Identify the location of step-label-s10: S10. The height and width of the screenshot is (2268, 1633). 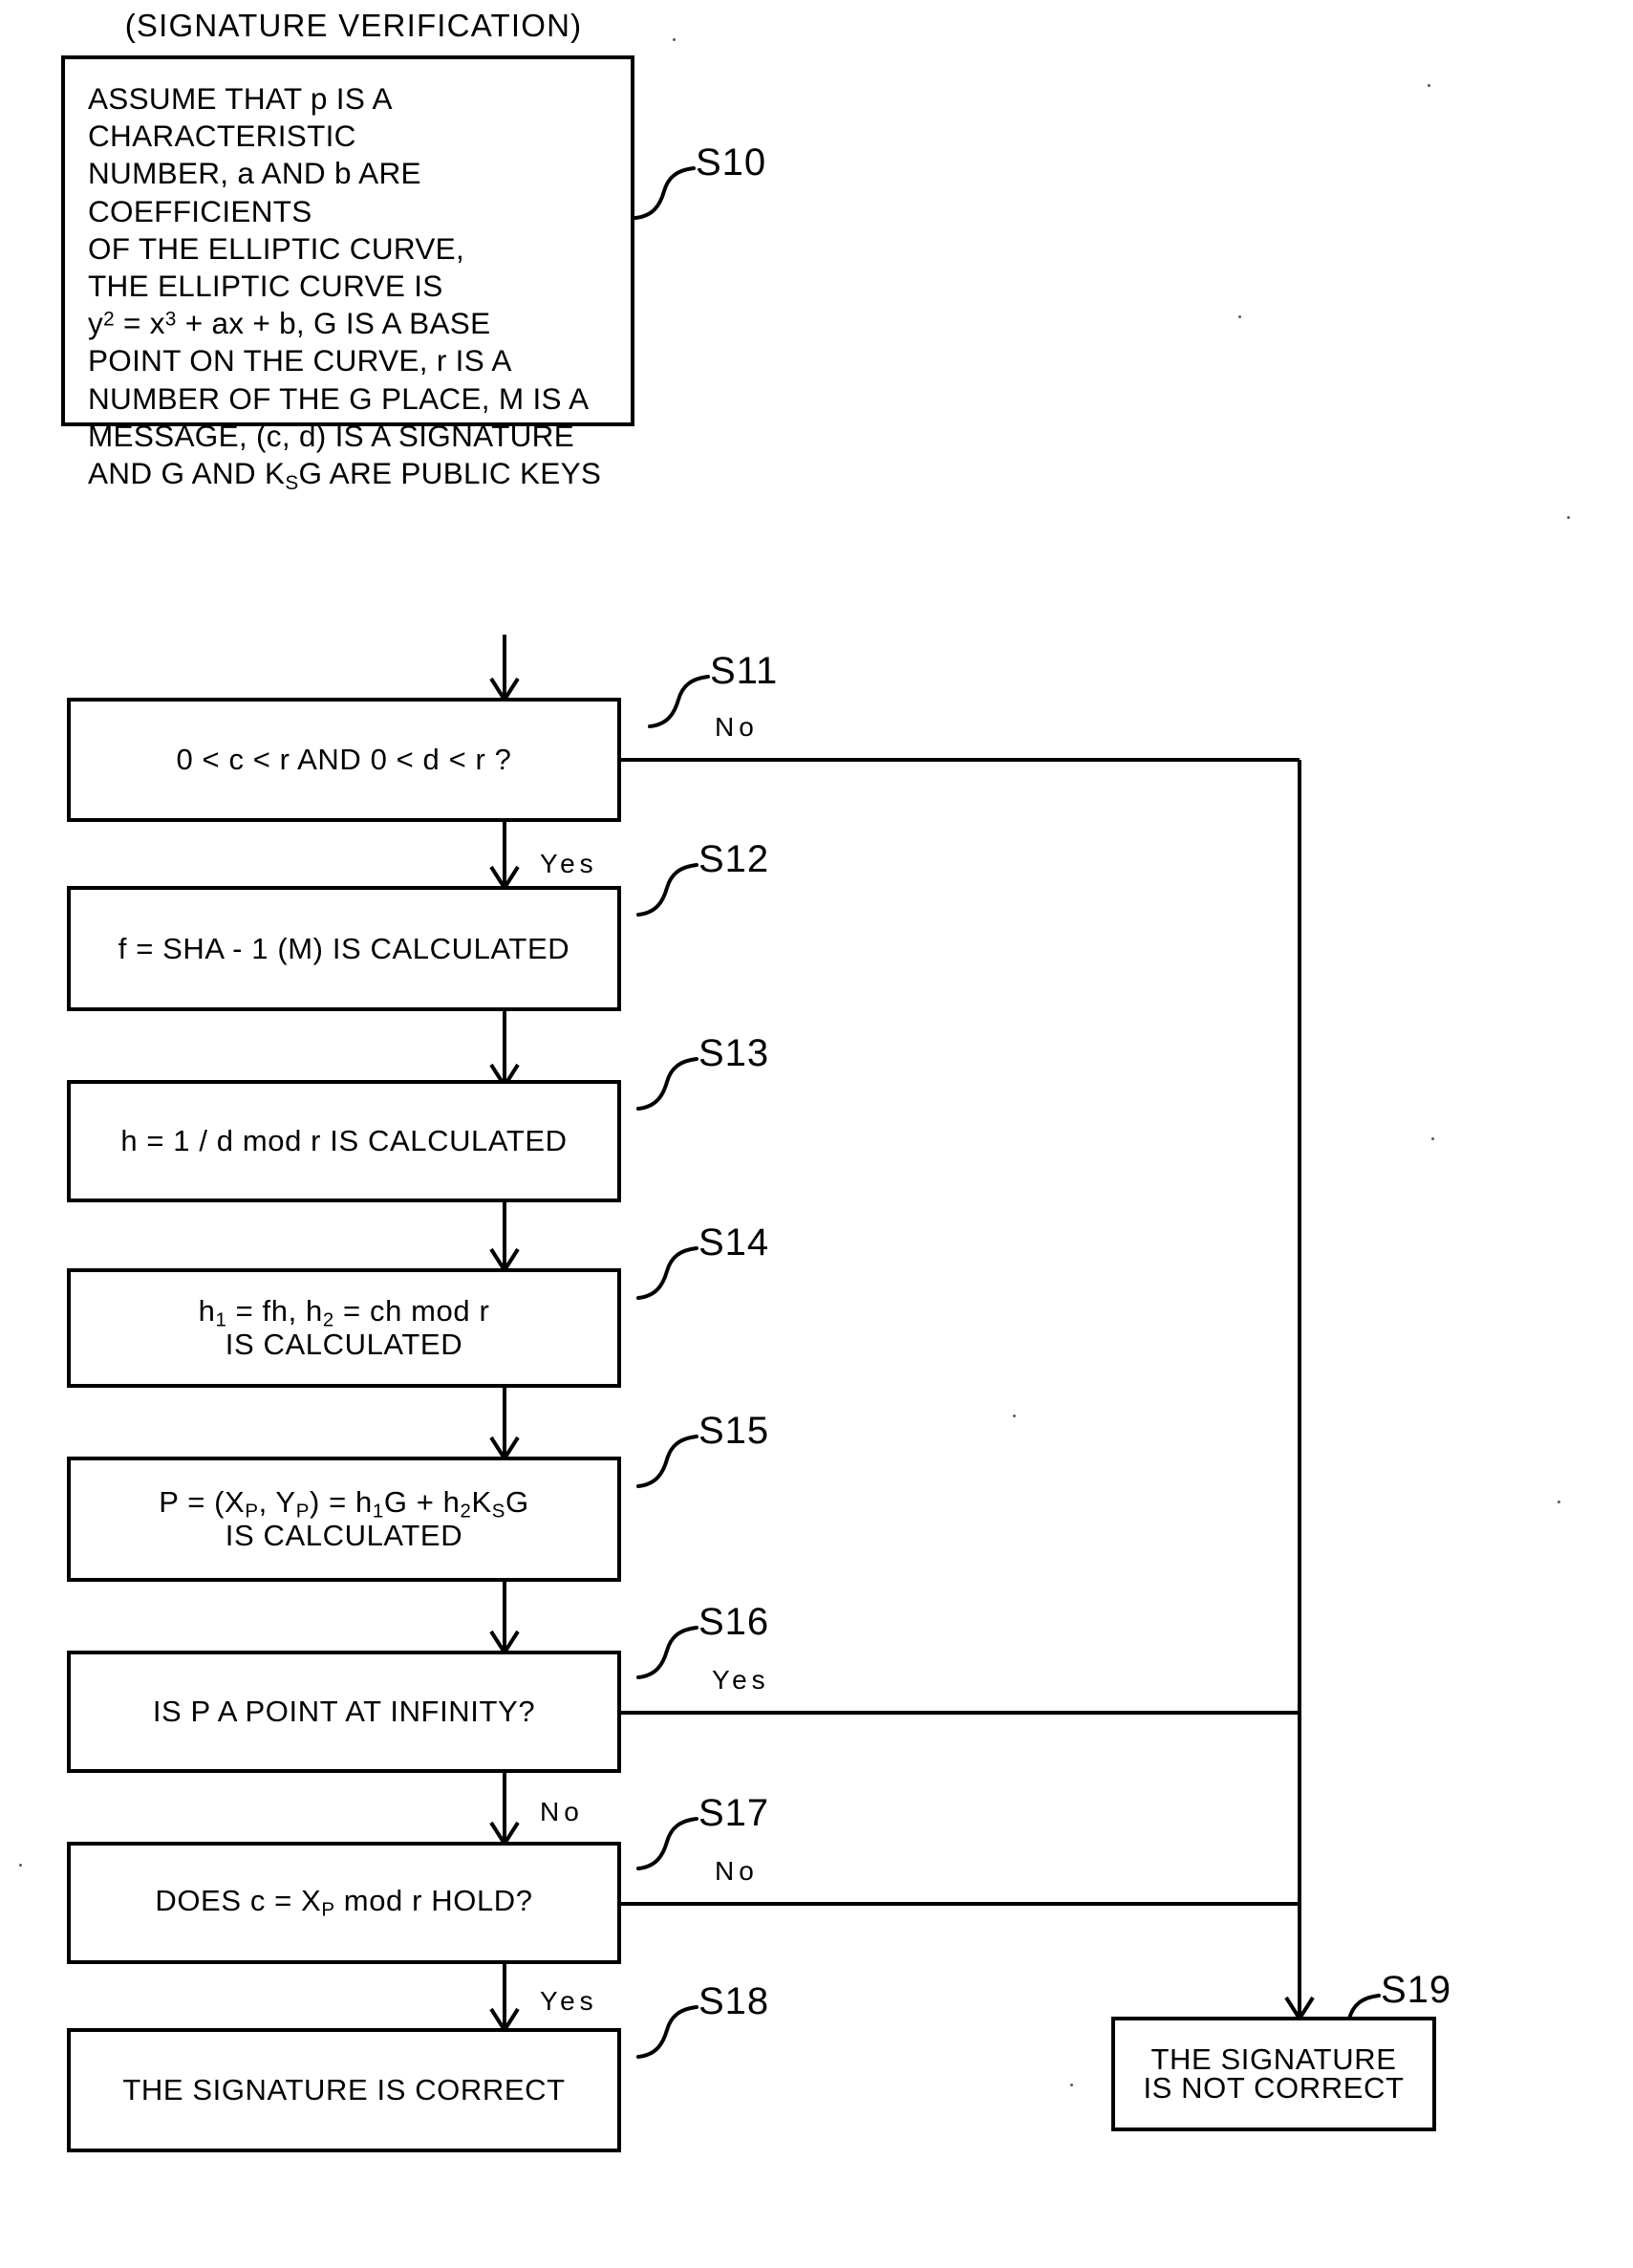
(731, 162).